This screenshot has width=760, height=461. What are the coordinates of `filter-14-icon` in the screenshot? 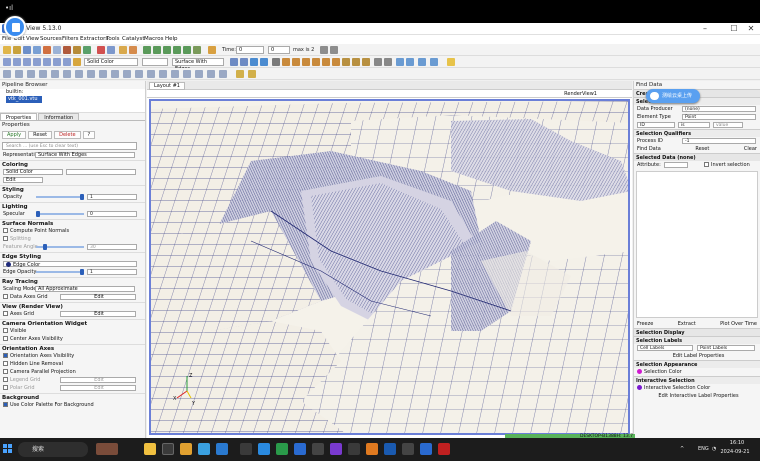 It's located at (163, 74).